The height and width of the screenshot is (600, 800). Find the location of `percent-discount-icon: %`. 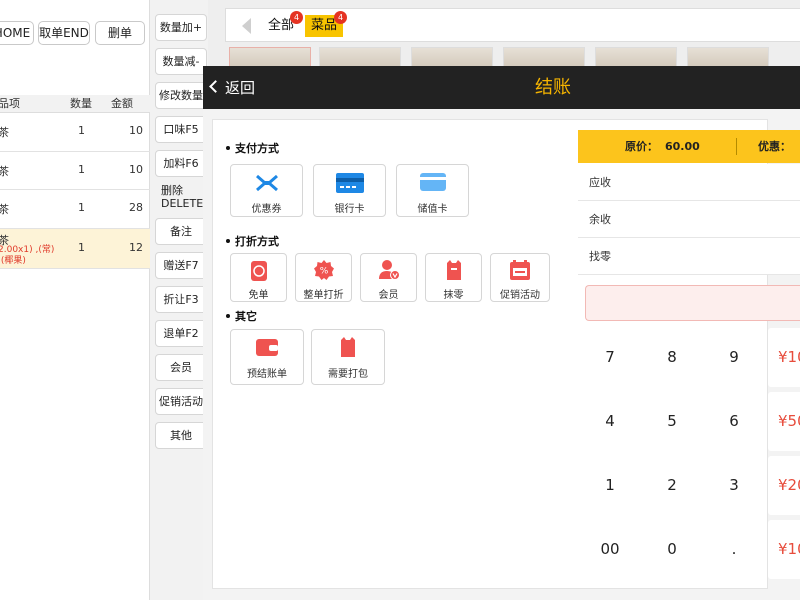

percent-discount-icon: % is located at coordinates (323, 270).